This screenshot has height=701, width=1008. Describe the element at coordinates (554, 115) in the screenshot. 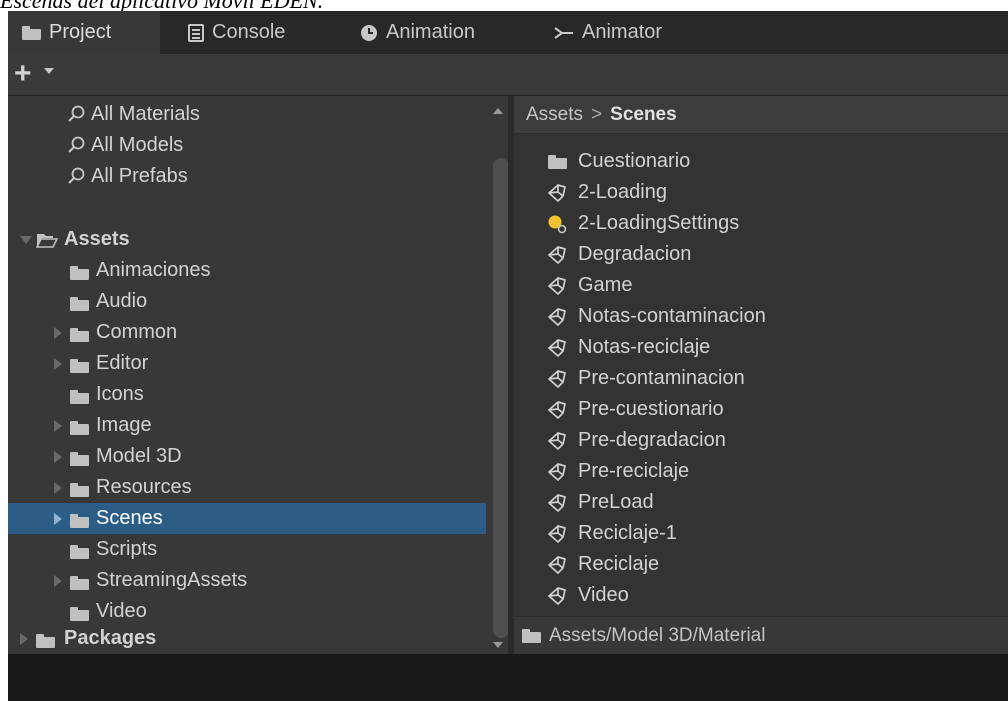

I see `breadcrumb-root: Assets` at that location.